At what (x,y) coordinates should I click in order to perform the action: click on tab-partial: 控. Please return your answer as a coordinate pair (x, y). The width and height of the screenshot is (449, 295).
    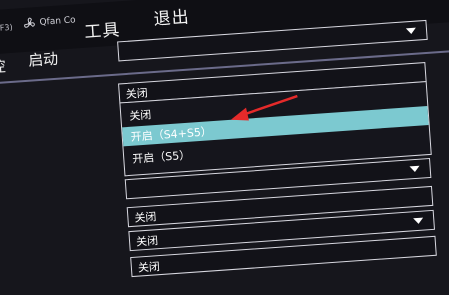
    Looking at the image, I should click on (3, 66).